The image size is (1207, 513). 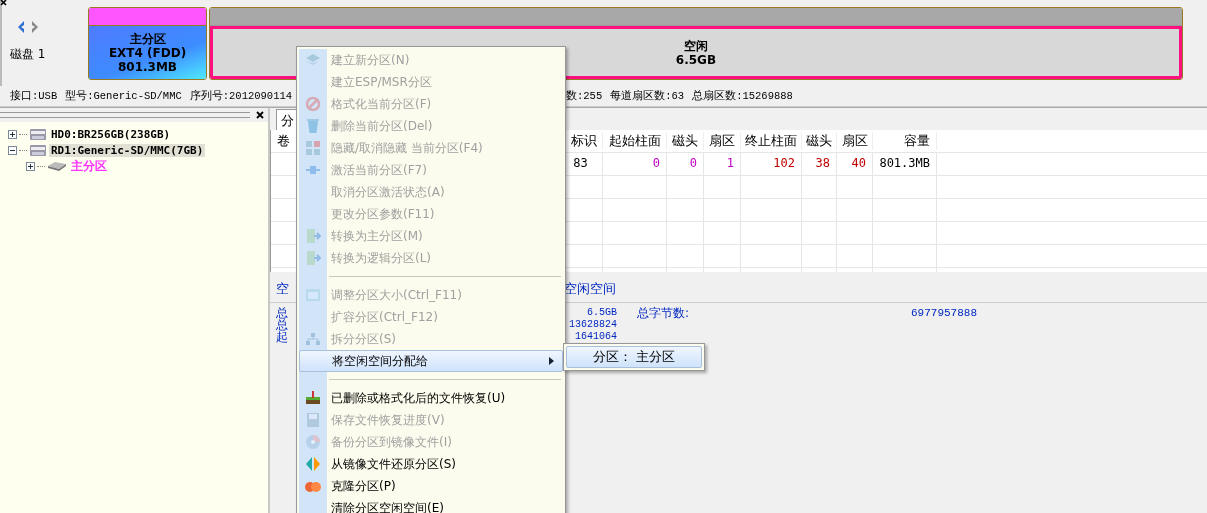 What do you see at coordinates (647, 96) in the screenshot?
I see `disk-info: 每道扇区数:63` at bounding box center [647, 96].